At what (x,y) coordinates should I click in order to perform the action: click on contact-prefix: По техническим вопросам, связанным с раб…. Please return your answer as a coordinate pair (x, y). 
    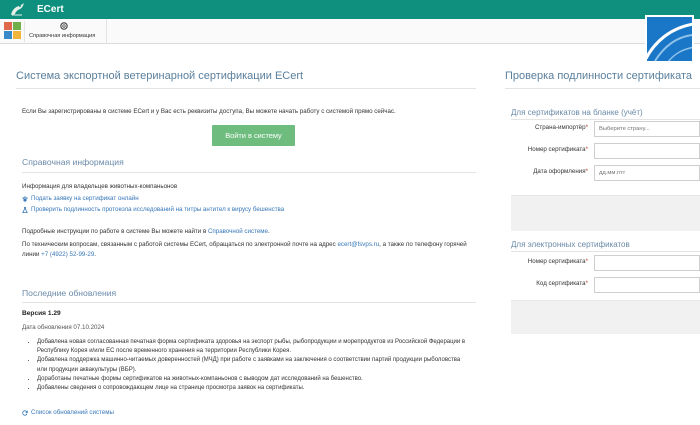
    Looking at the image, I should click on (180, 244).